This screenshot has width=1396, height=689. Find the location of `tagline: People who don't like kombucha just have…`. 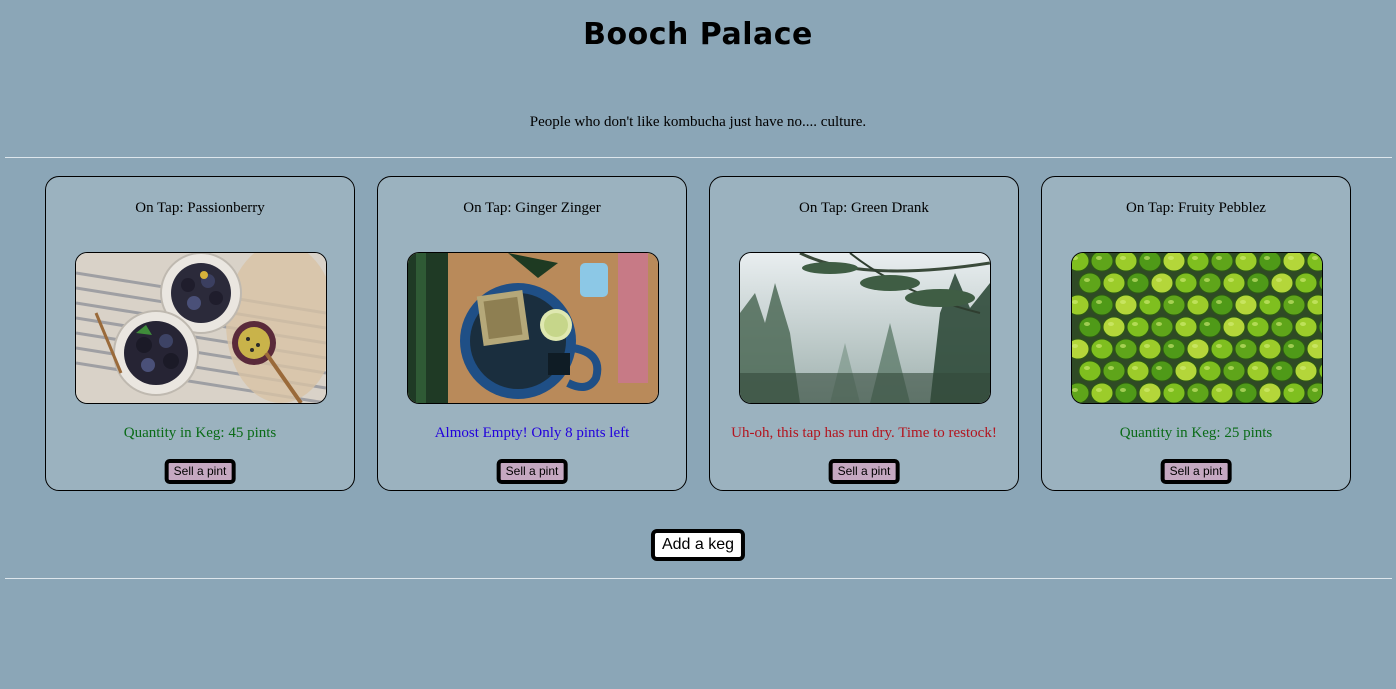

tagline: People who don't like kombucha just have… is located at coordinates (698, 122).